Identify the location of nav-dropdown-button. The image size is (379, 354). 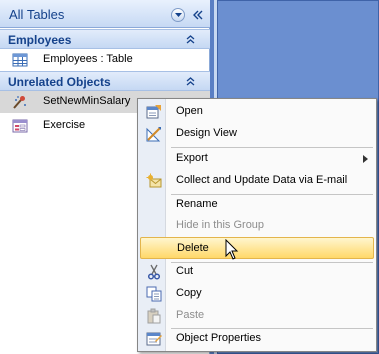
(178, 15).